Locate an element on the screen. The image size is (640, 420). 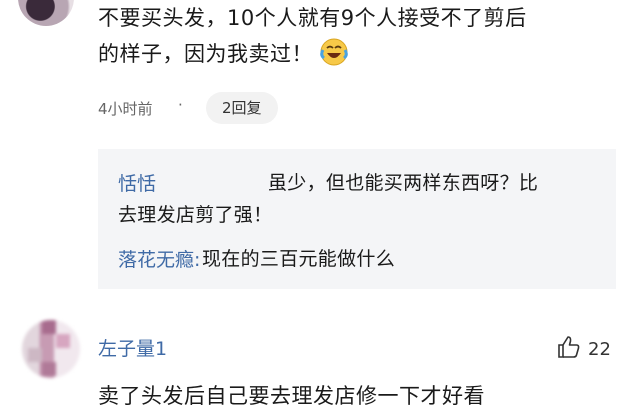
reply-text: 去理发店剪了强！ is located at coordinates (195, 215).